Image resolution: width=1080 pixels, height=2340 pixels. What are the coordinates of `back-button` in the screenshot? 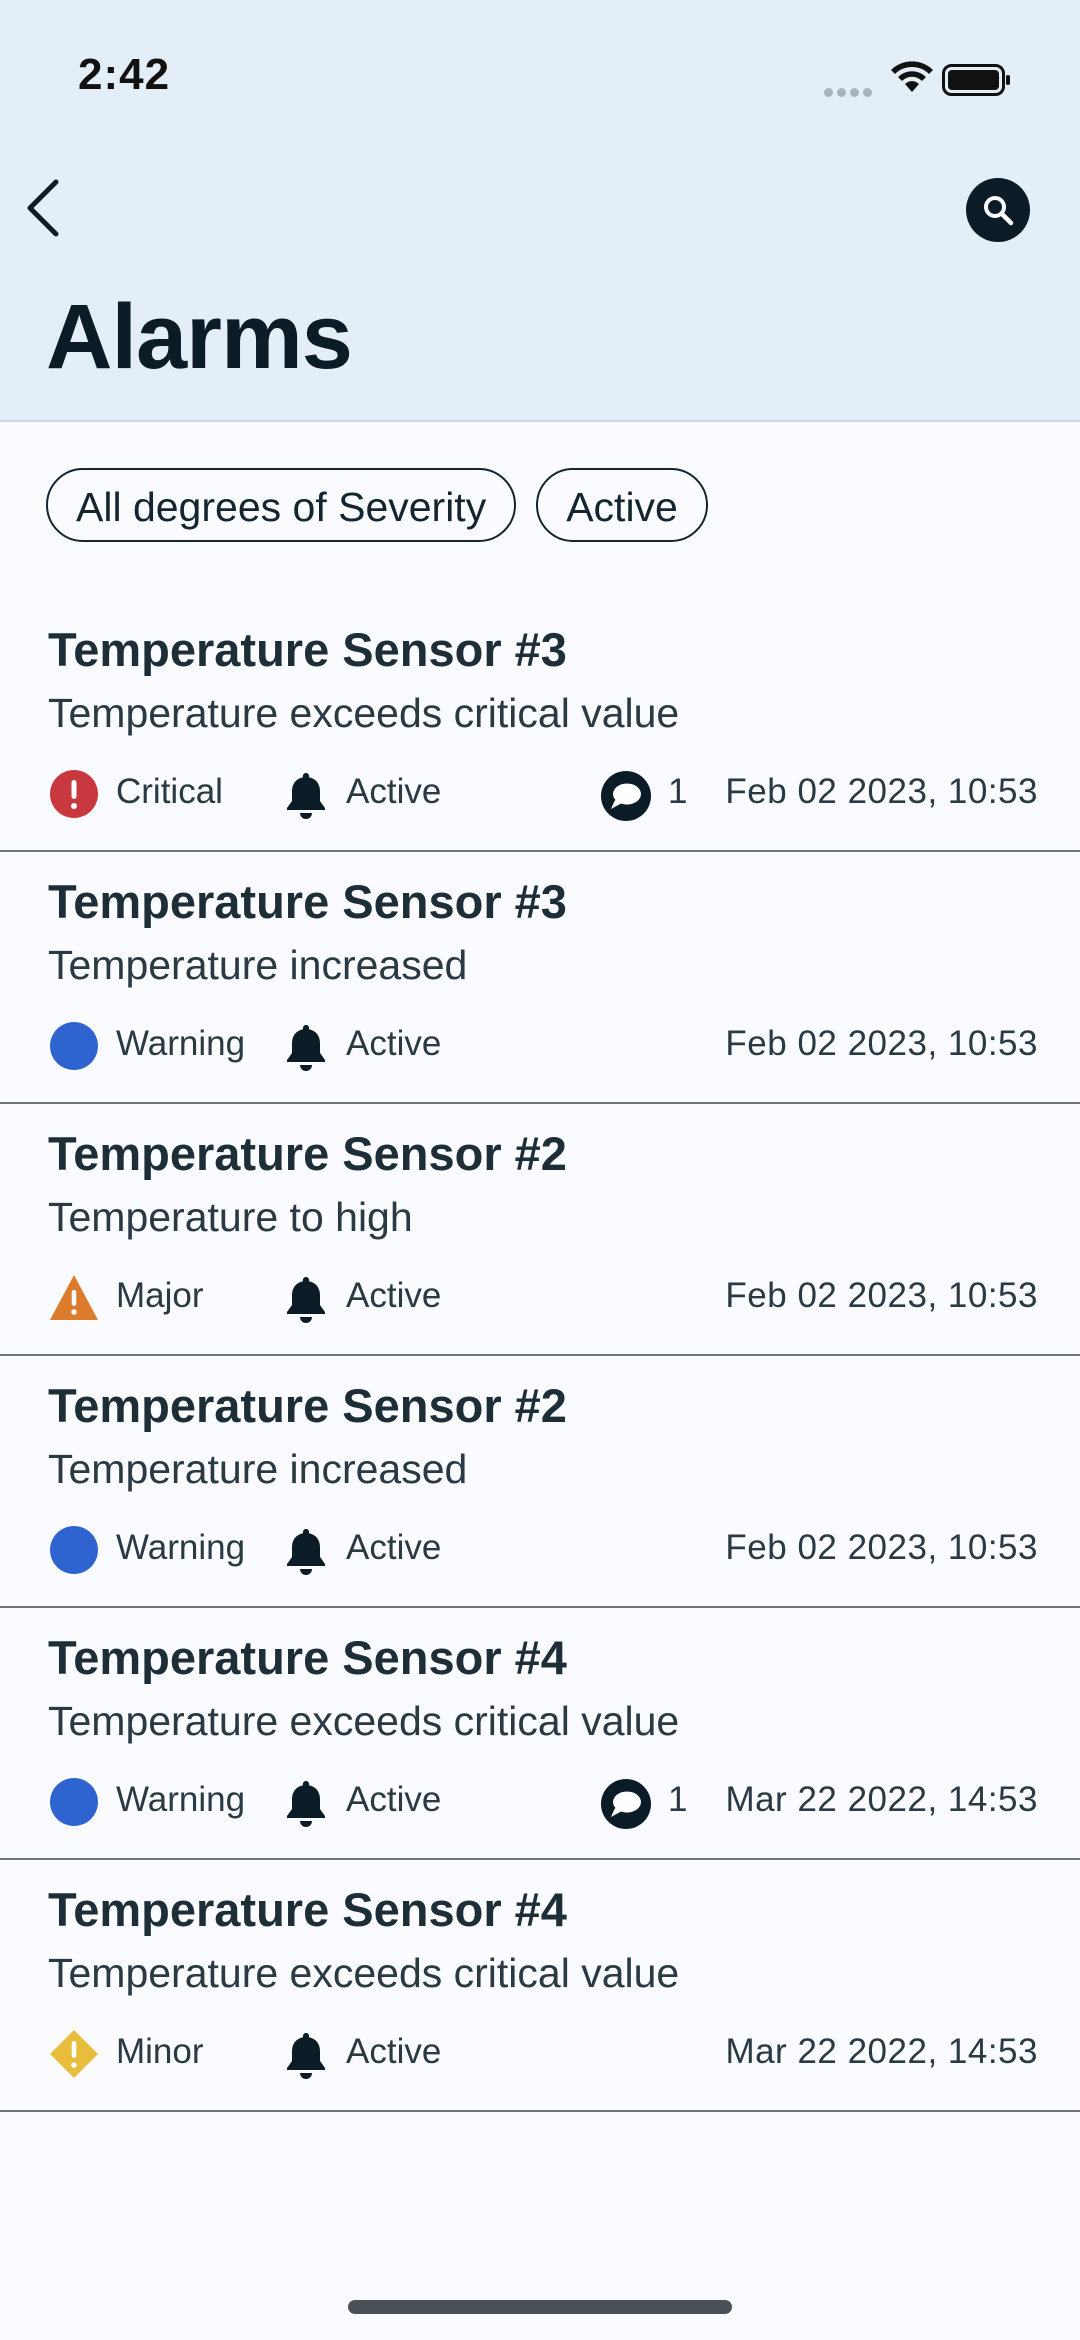 It's located at (43, 208).